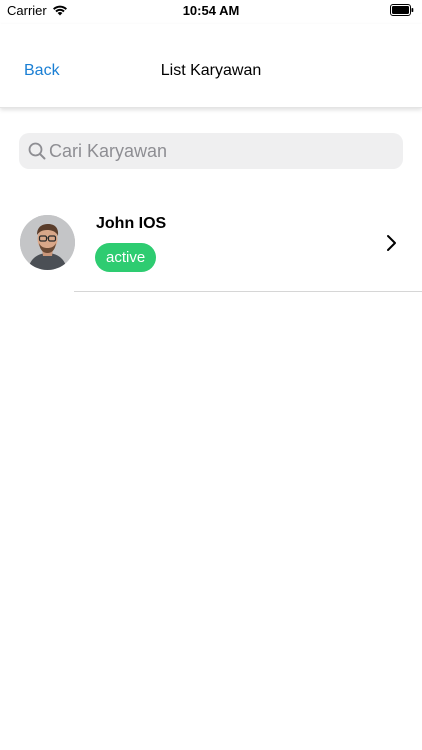  What do you see at coordinates (211, 241) in the screenshot?
I see `list-item: John IOS active` at bounding box center [211, 241].